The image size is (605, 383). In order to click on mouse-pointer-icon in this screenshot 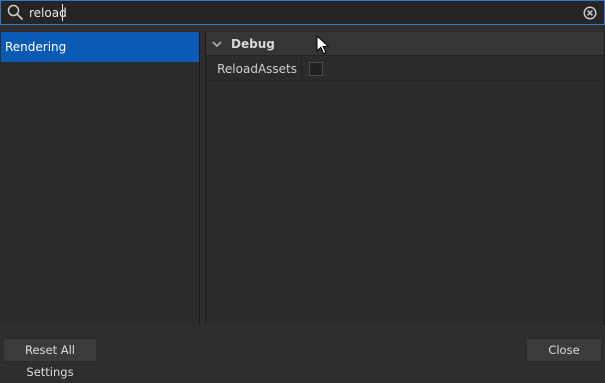, I will do `click(323, 45)`.